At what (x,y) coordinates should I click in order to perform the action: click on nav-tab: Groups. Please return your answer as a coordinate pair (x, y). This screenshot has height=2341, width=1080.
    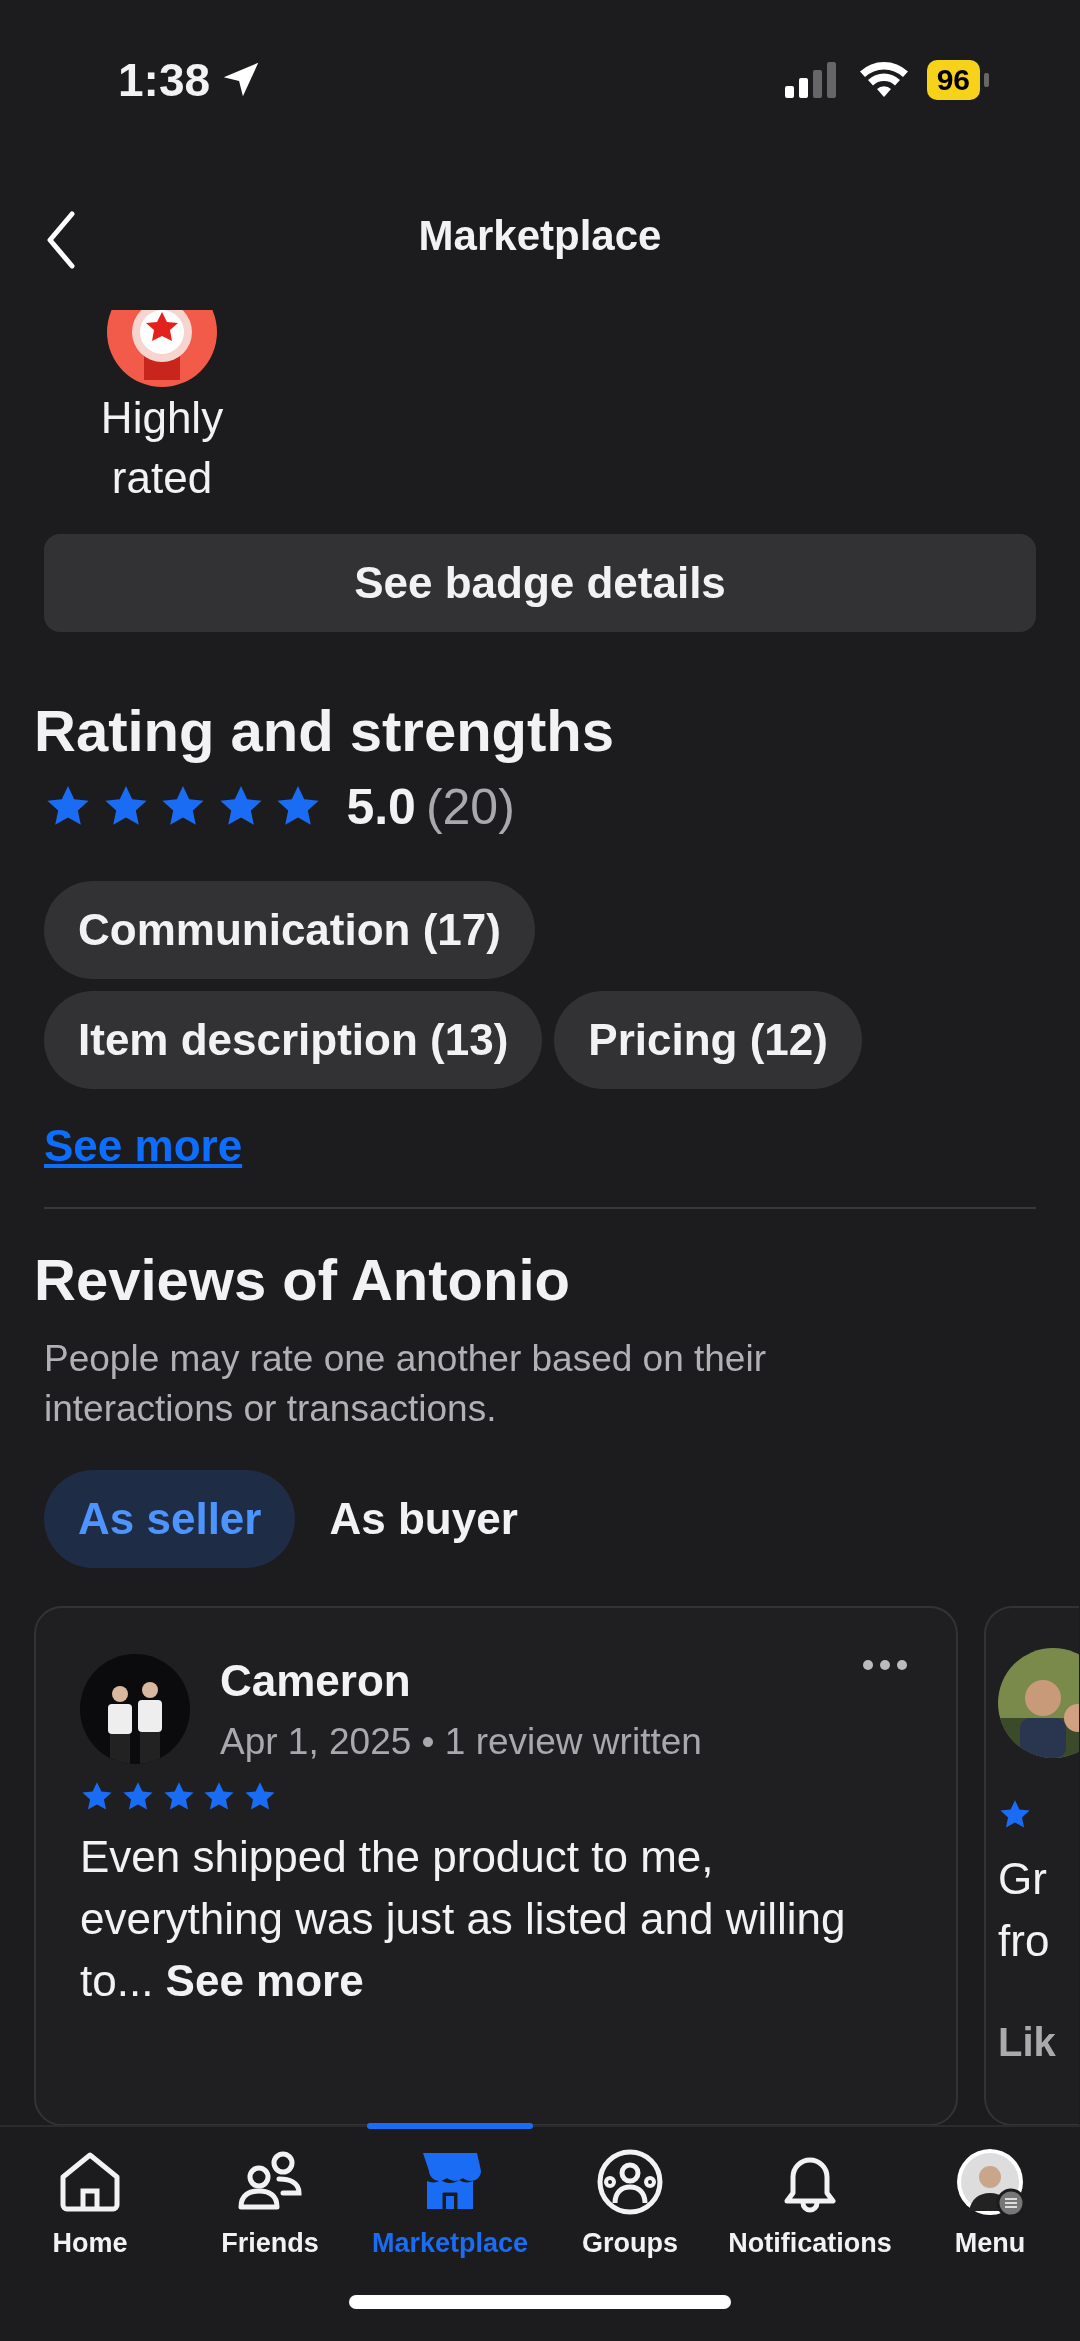
    Looking at the image, I should click on (630, 2196).